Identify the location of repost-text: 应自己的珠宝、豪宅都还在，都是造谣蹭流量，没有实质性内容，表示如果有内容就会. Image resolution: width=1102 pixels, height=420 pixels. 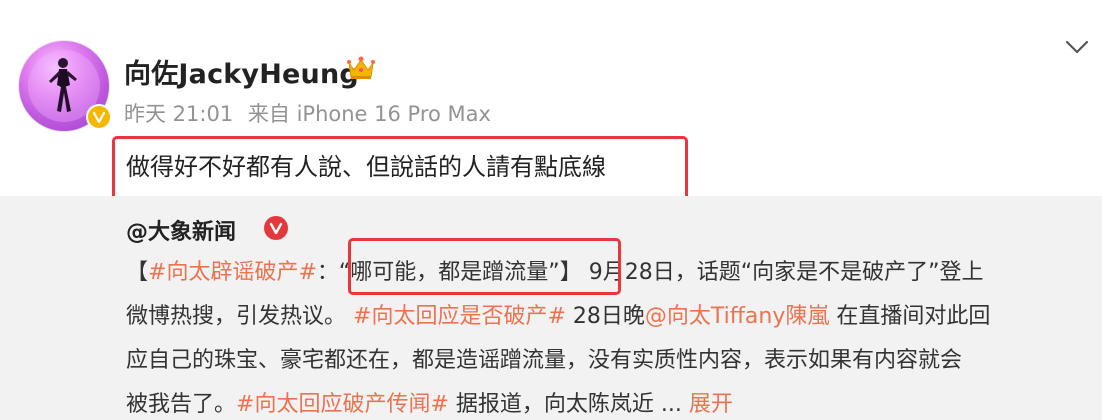
(544, 360).